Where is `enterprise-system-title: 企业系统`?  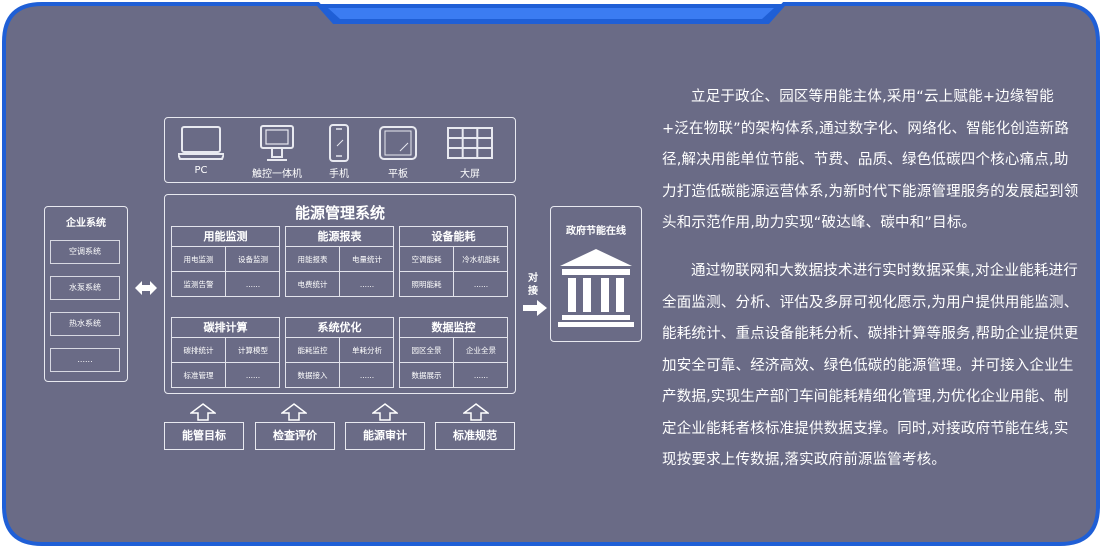 enterprise-system-title: 企业系统 is located at coordinates (86, 223).